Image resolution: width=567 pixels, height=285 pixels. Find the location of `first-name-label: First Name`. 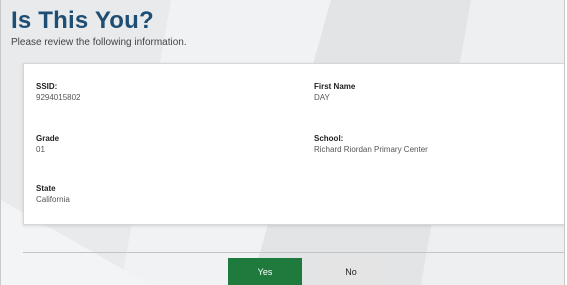

first-name-label: First Name is located at coordinates (335, 86).